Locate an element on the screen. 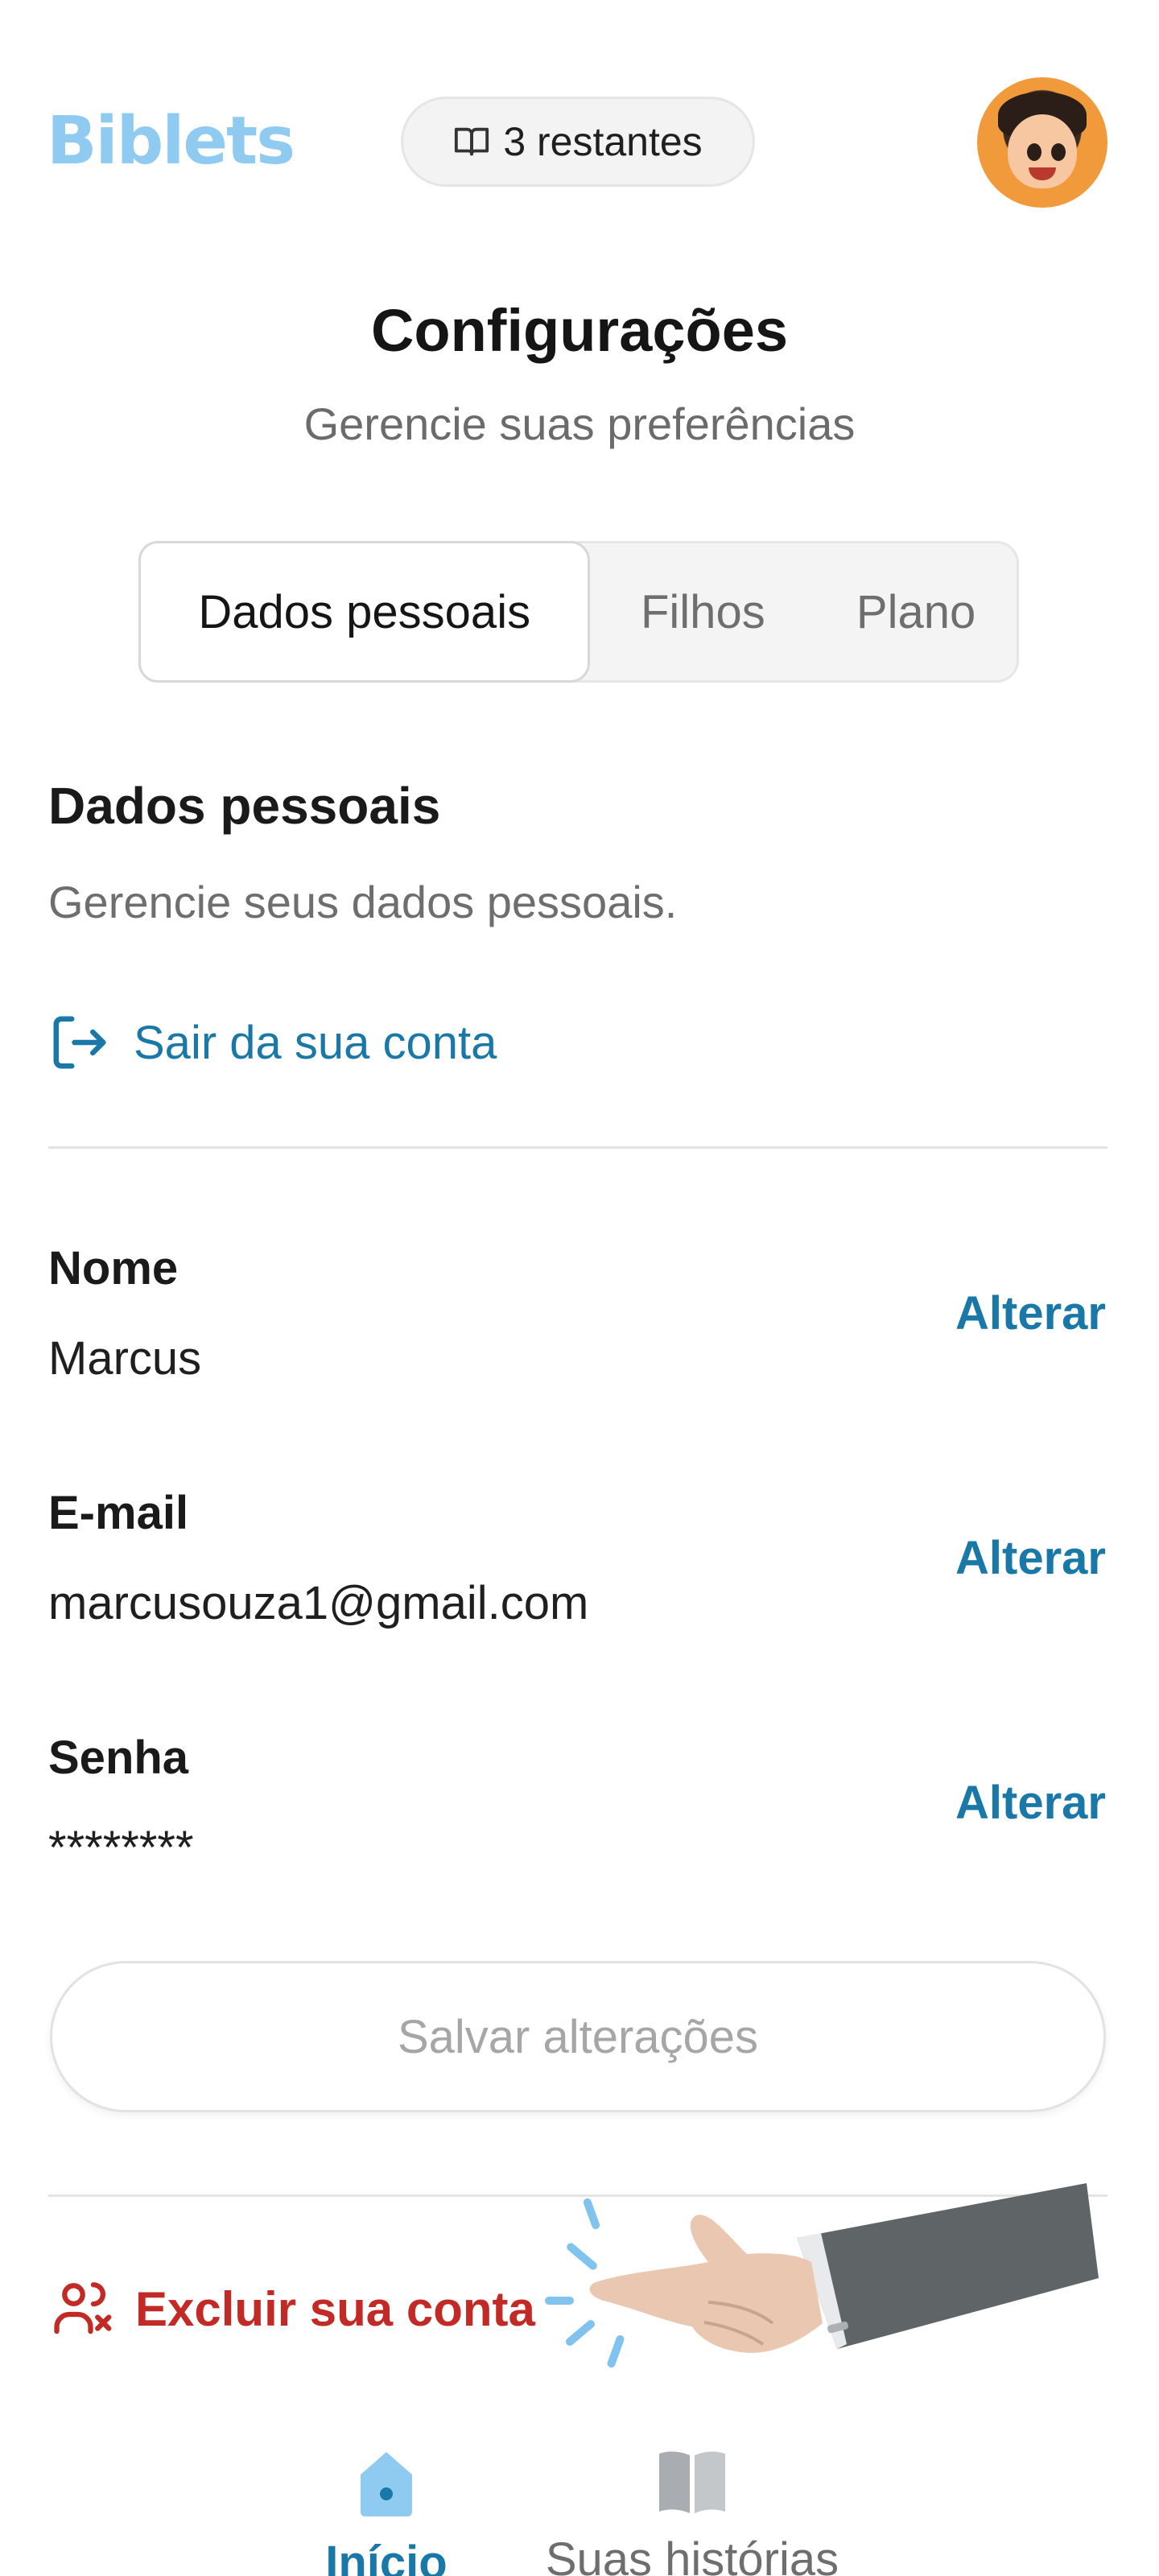  app-logo: Biblets is located at coordinates (171, 141).